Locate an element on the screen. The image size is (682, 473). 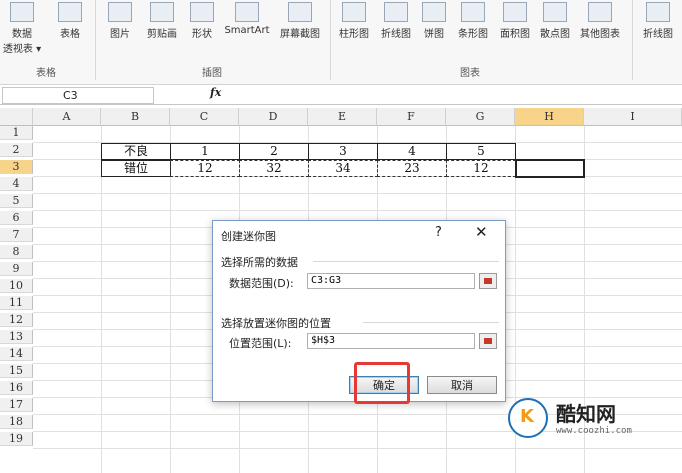
line-chart-icon is located at coordinates (396, 12).